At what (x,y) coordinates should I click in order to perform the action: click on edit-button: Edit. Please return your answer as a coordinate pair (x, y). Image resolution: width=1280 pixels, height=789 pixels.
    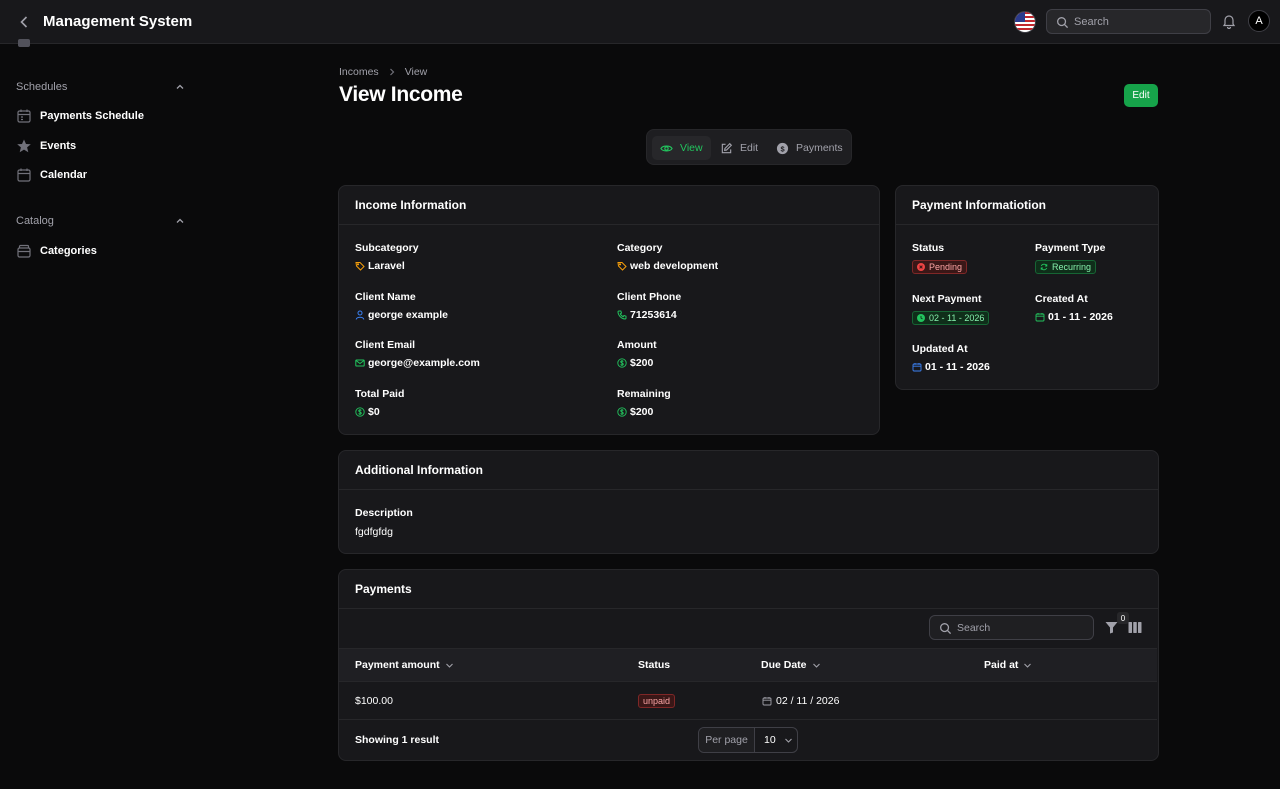
    Looking at the image, I should click on (1141, 95).